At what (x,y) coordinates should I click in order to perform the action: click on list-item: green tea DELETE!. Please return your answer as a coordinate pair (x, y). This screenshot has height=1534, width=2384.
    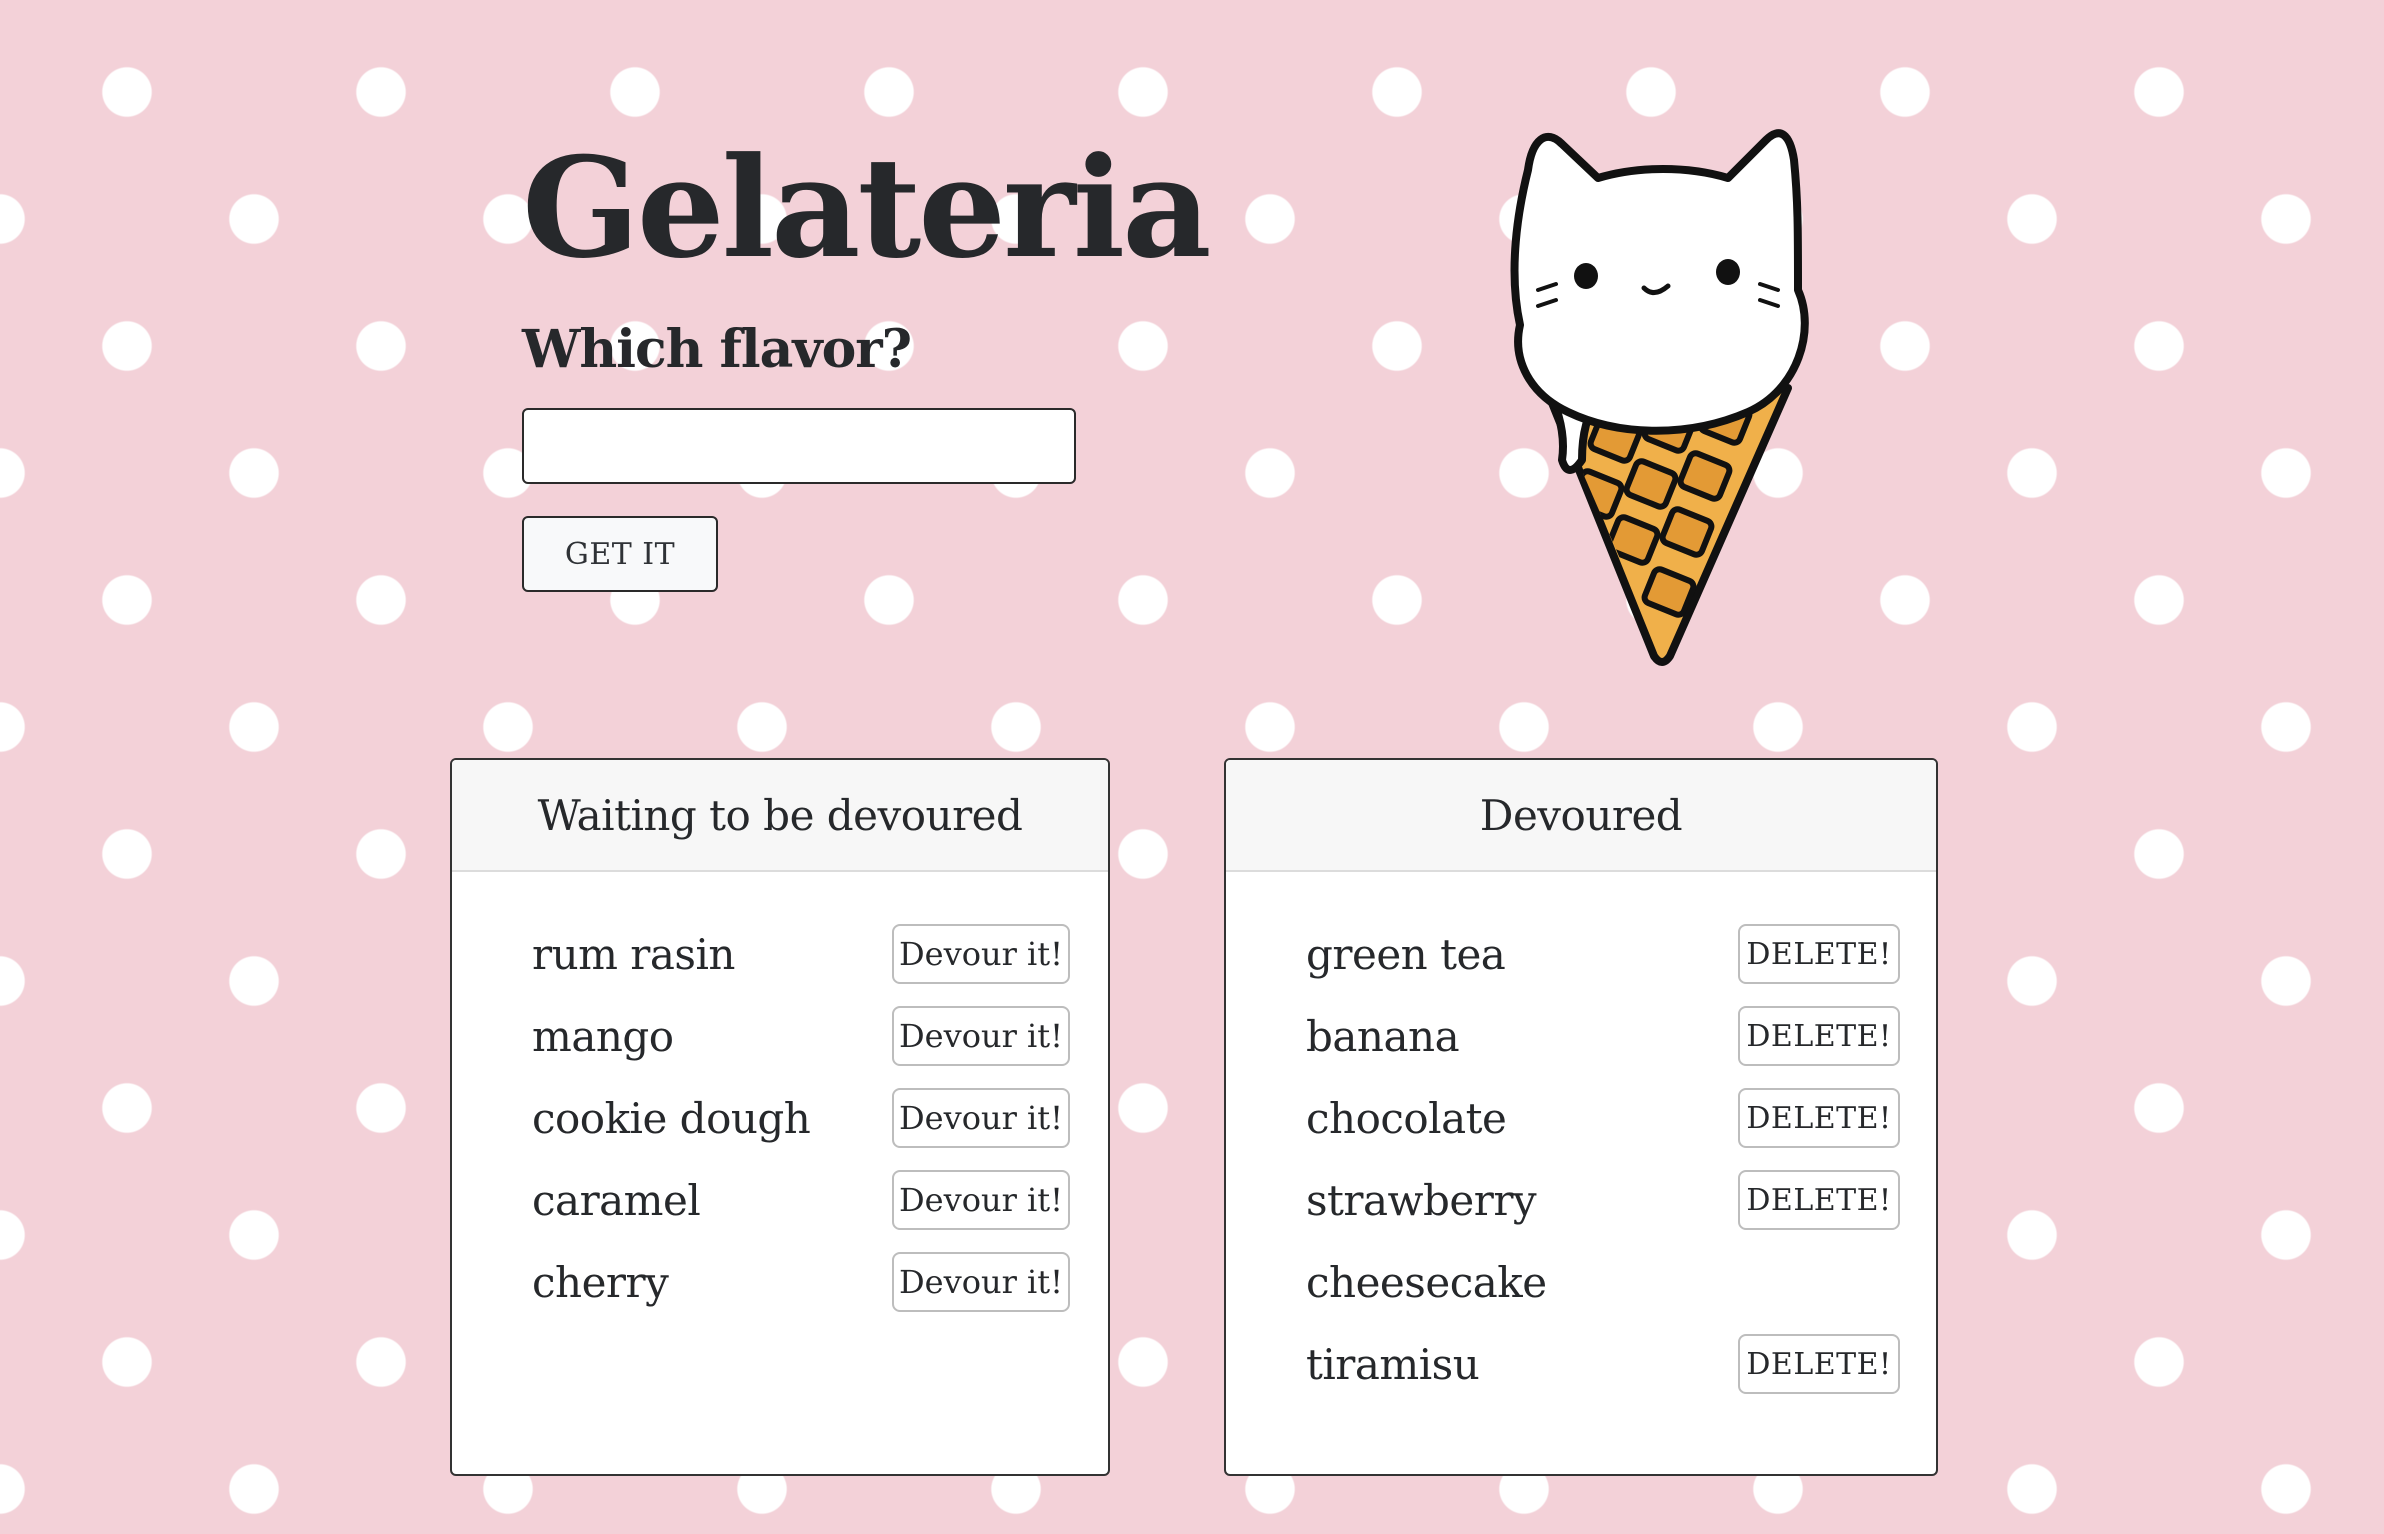
    Looking at the image, I should click on (1581, 955).